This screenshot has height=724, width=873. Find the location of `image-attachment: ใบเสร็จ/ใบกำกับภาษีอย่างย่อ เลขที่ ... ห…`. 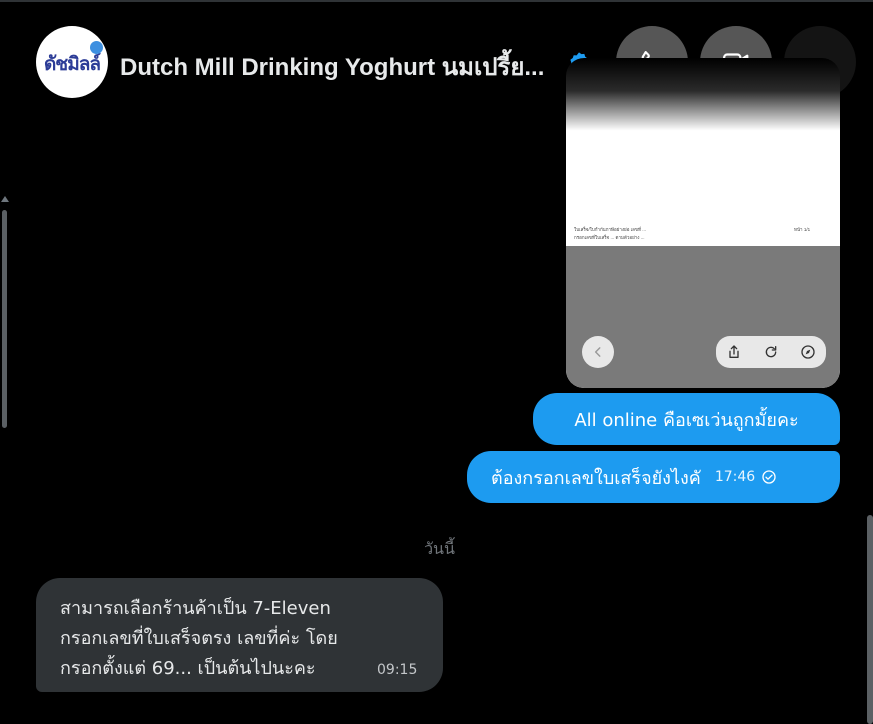

image-attachment: ใบเสร็จ/ใบกำกับภาษีอย่างย่อ เลขที่ ... ห… is located at coordinates (703, 223).